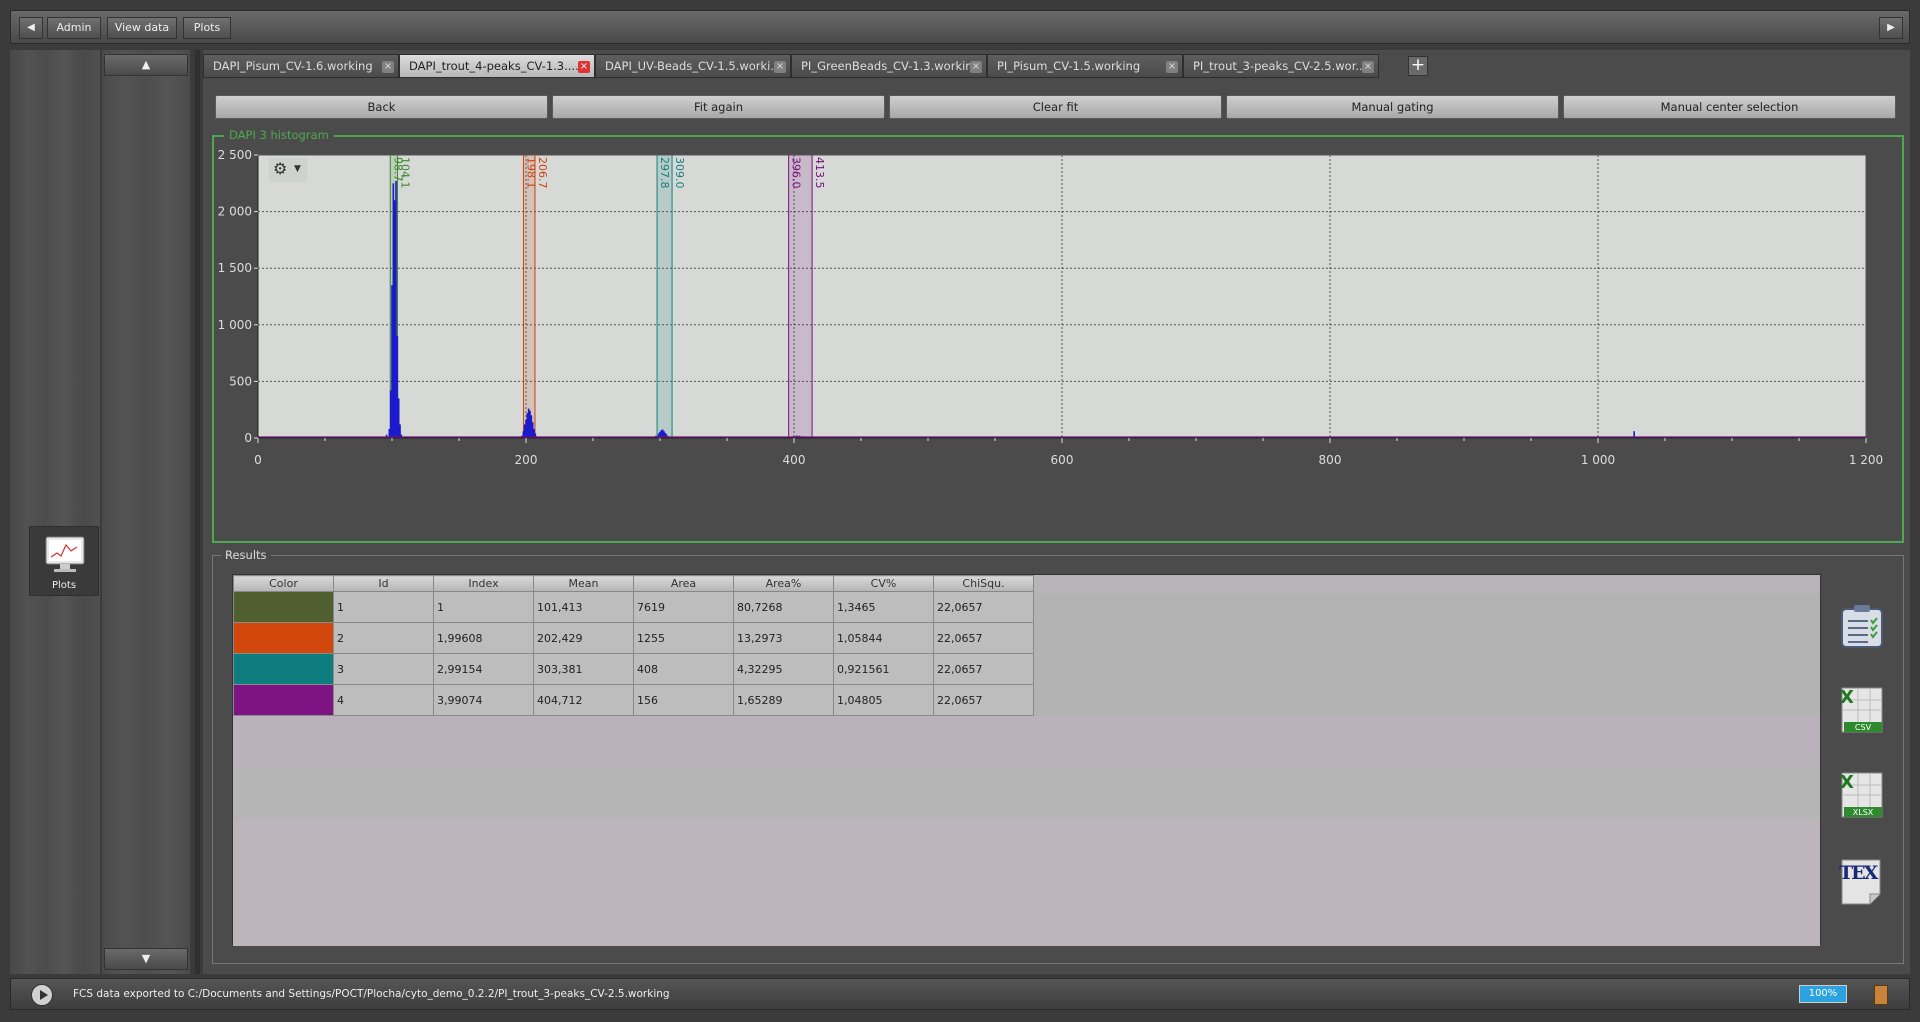 The image size is (1920, 1022). I want to click on left-sidebar: Plots, so click(55, 512).